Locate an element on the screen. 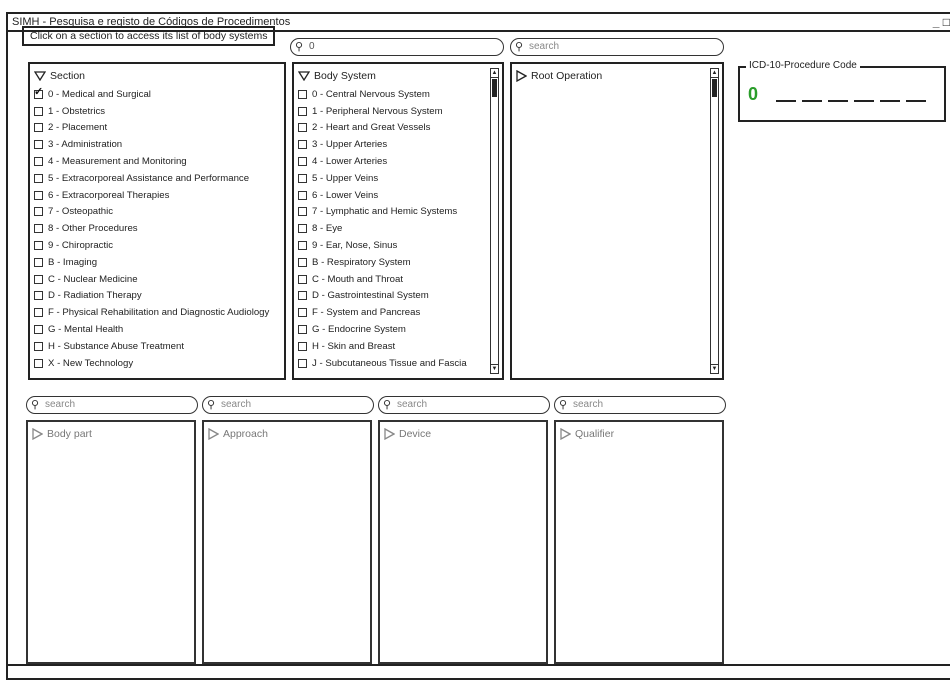 Image resolution: width=950 pixels, height=693 pixels. window-controls: _ □ is located at coordinates (941, 22).